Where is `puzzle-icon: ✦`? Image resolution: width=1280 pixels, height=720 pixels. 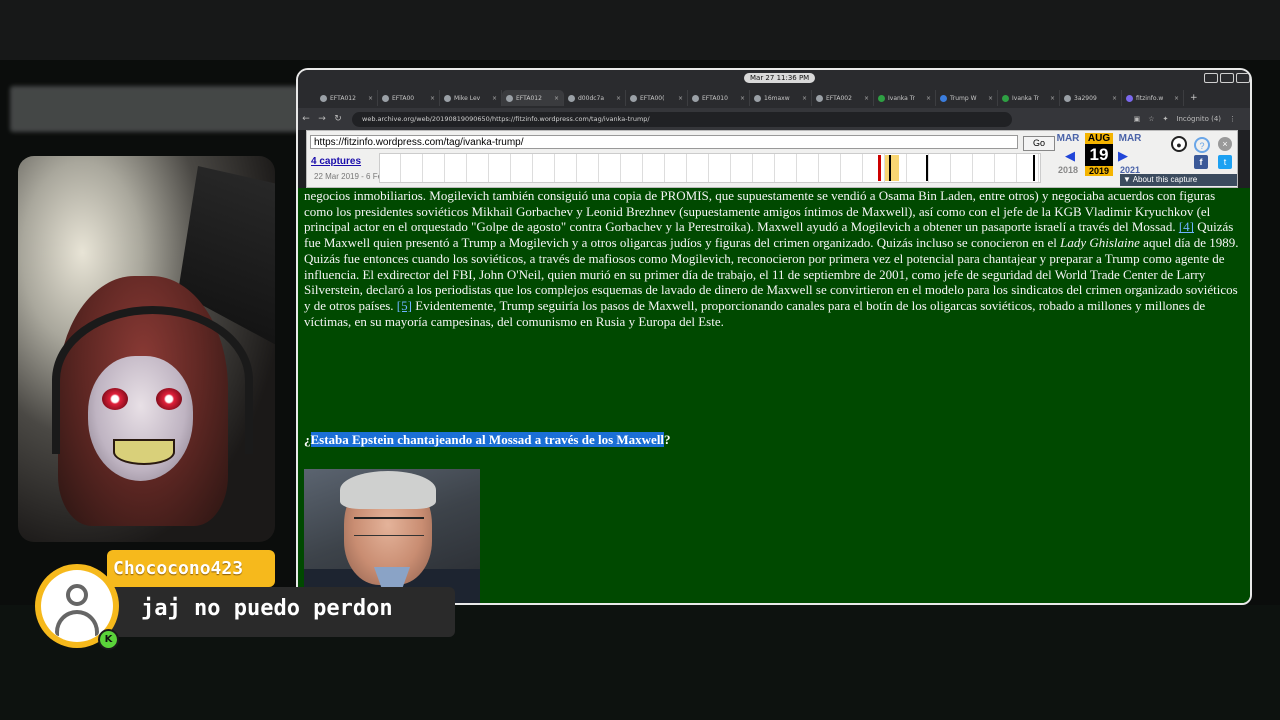
puzzle-icon: ✦ is located at coordinates (1166, 119).